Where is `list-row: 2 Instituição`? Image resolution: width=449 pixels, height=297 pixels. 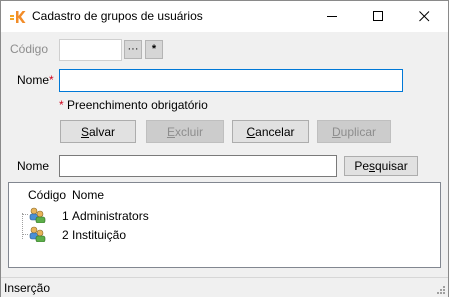
list-row: 2 Instituição is located at coordinates (224, 235).